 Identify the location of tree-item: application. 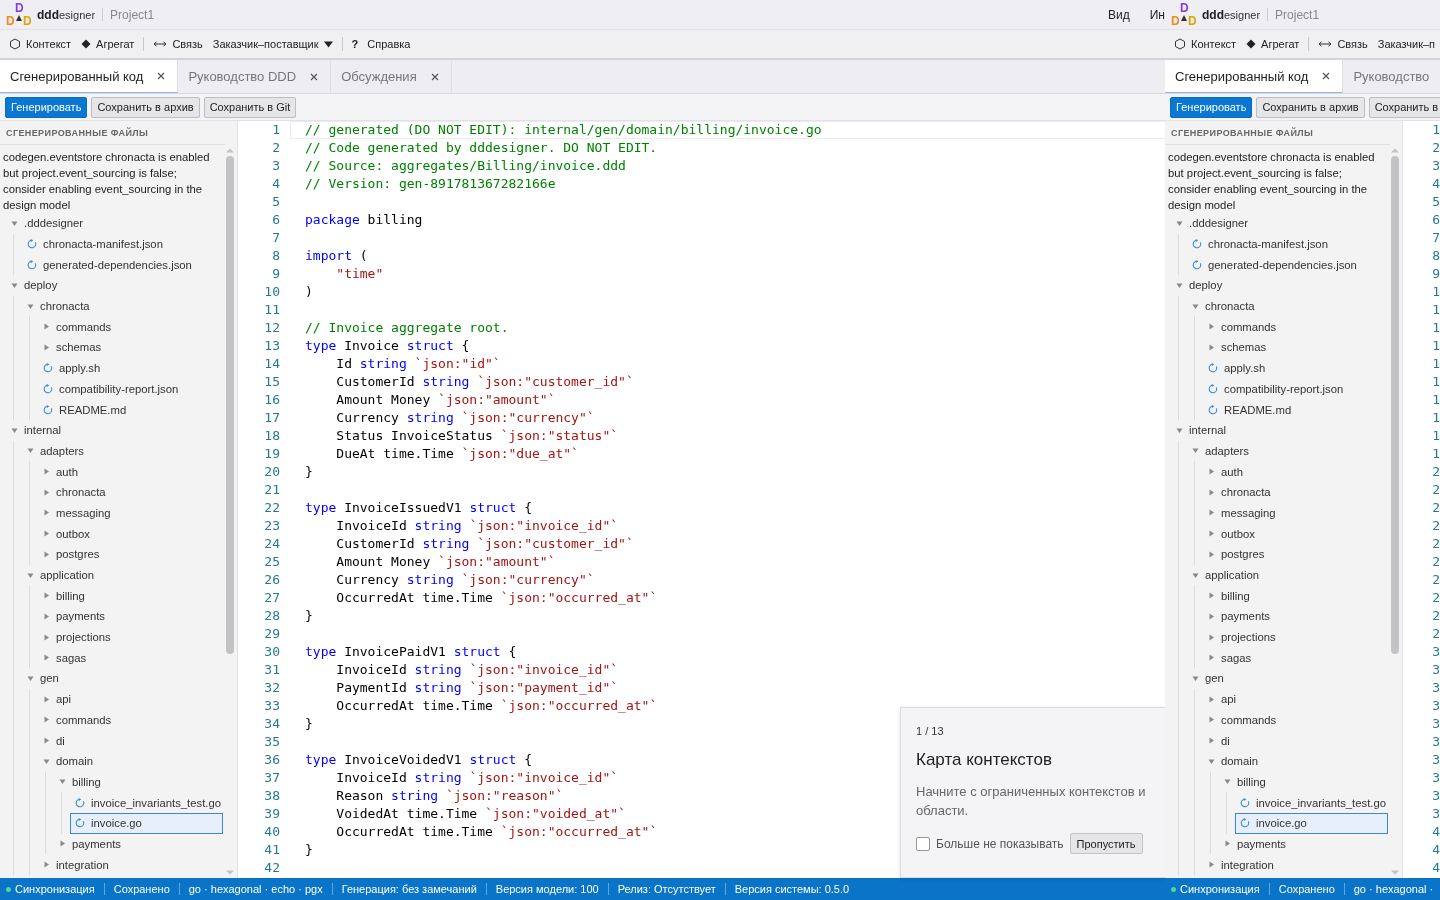
(1287, 575).